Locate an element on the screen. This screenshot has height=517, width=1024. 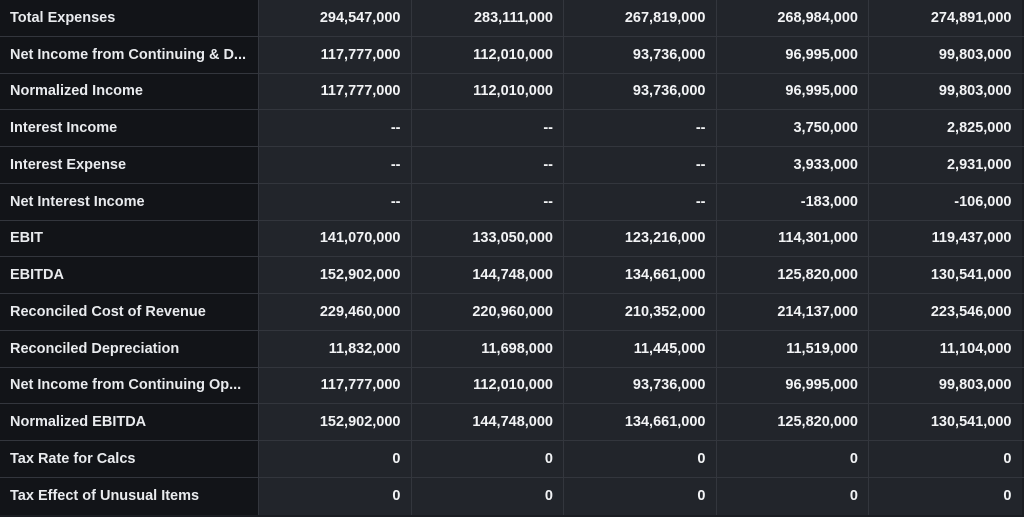
value-cell: 274,891,000 is located at coordinates (945, 18).